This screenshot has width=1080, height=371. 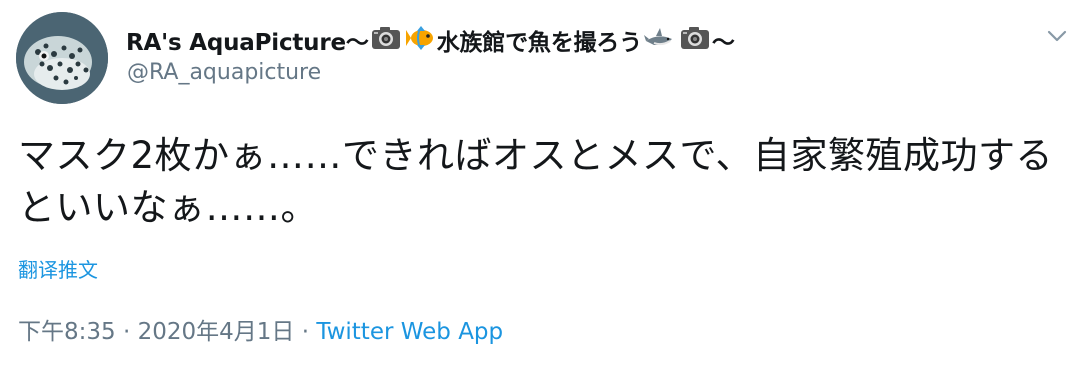 What do you see at coordinates (1057, 36) in the screenshot?
I see `chevron-down-icon` at bounding box center [1057, 36].